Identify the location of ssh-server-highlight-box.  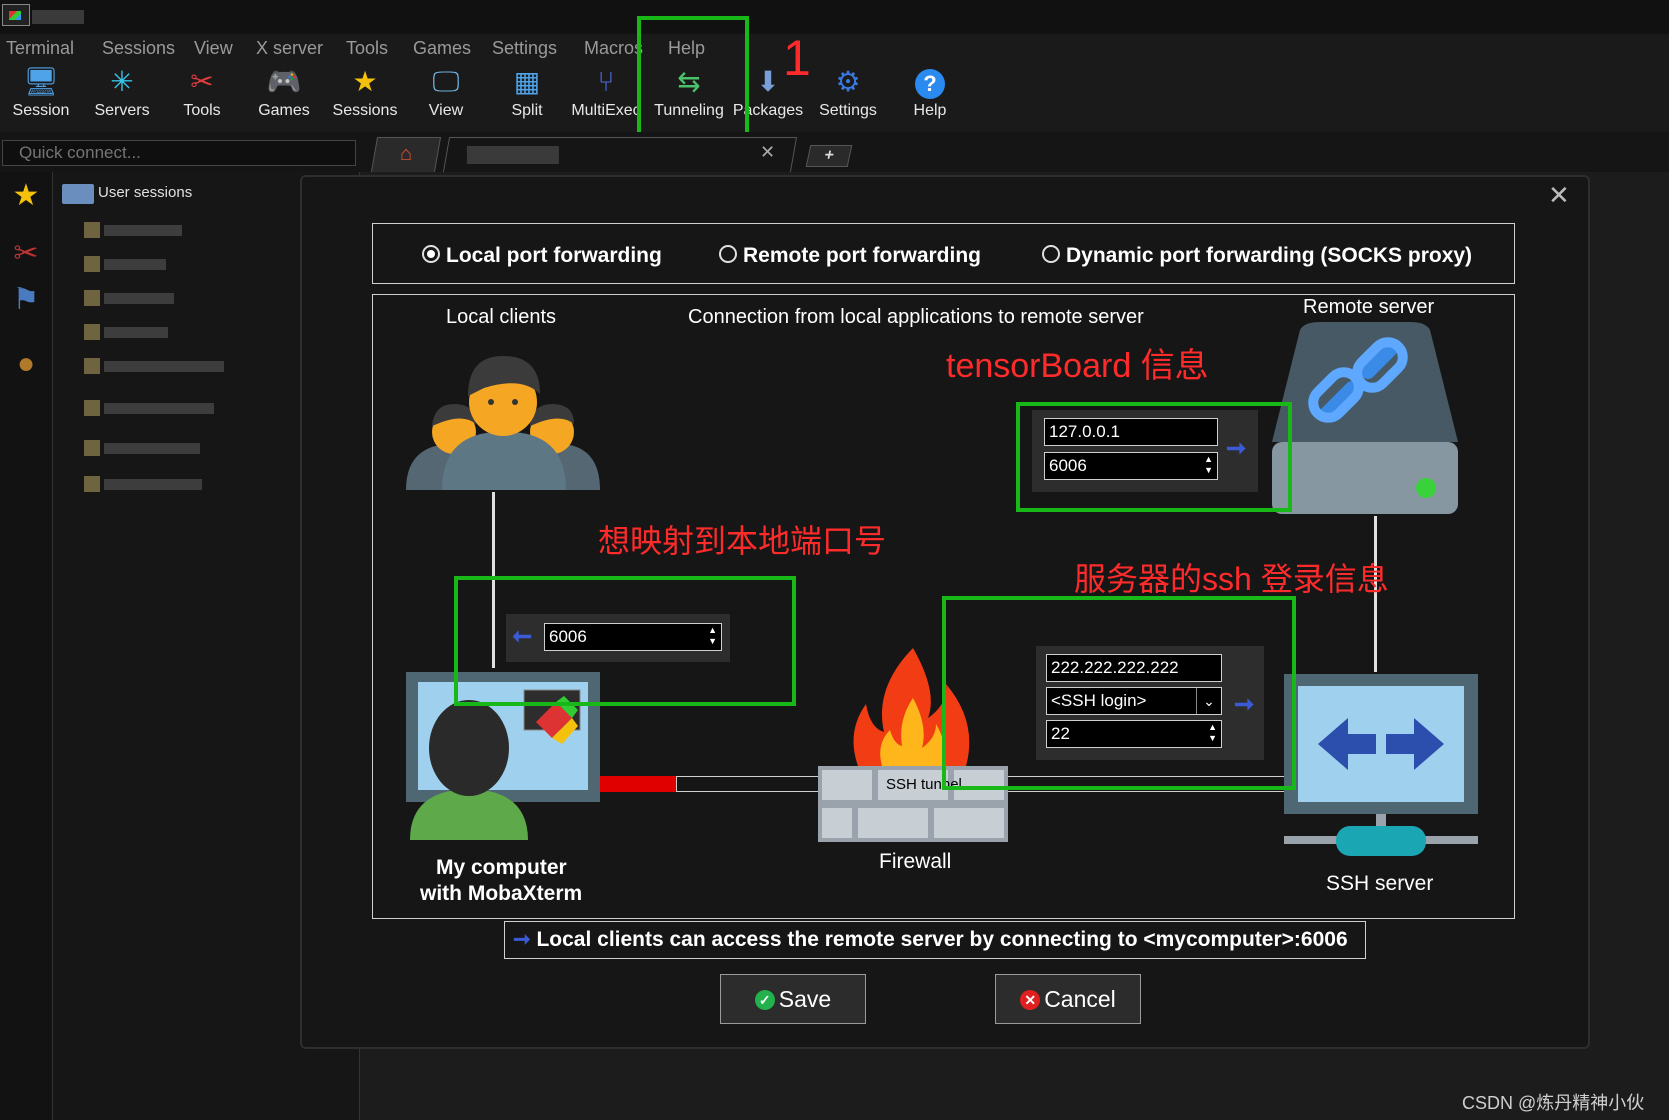
(1119, 693).